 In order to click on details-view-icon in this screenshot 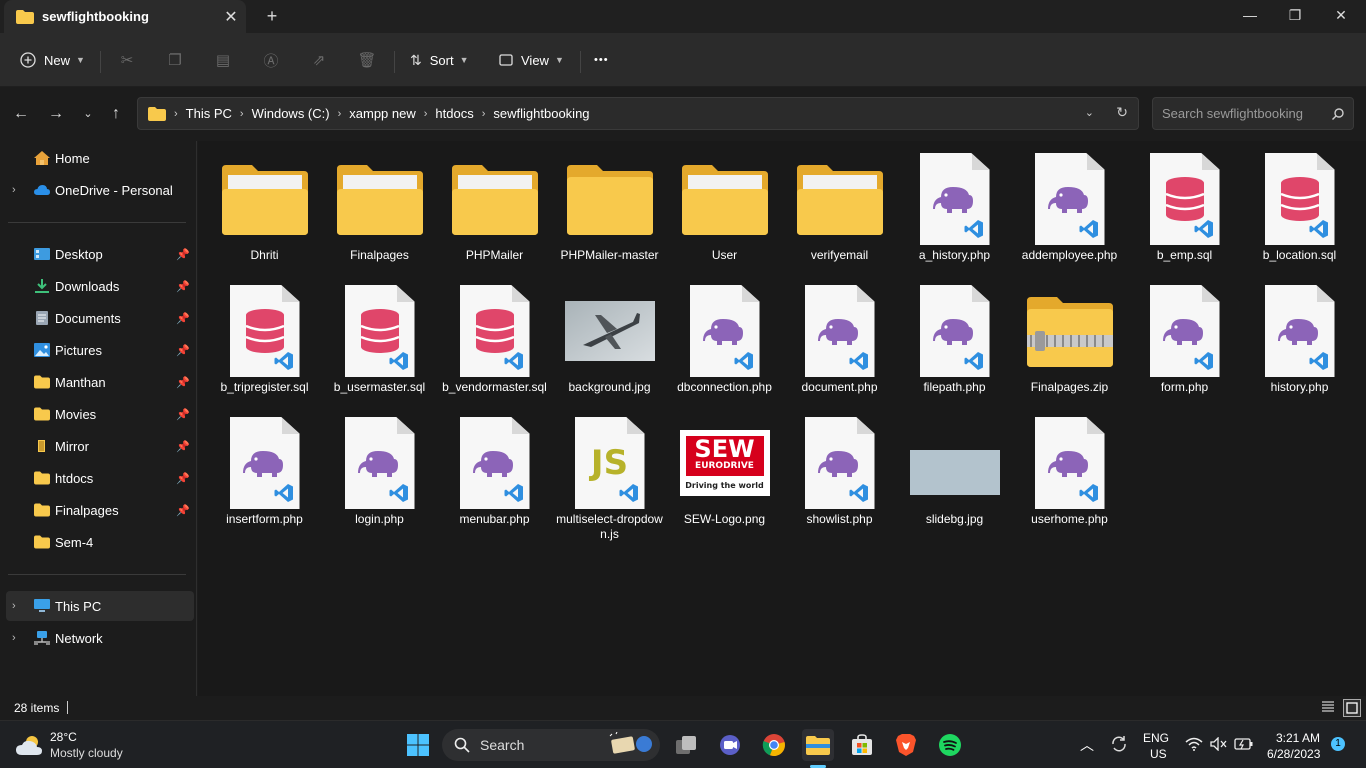, I will do `click(1329, 708)`.